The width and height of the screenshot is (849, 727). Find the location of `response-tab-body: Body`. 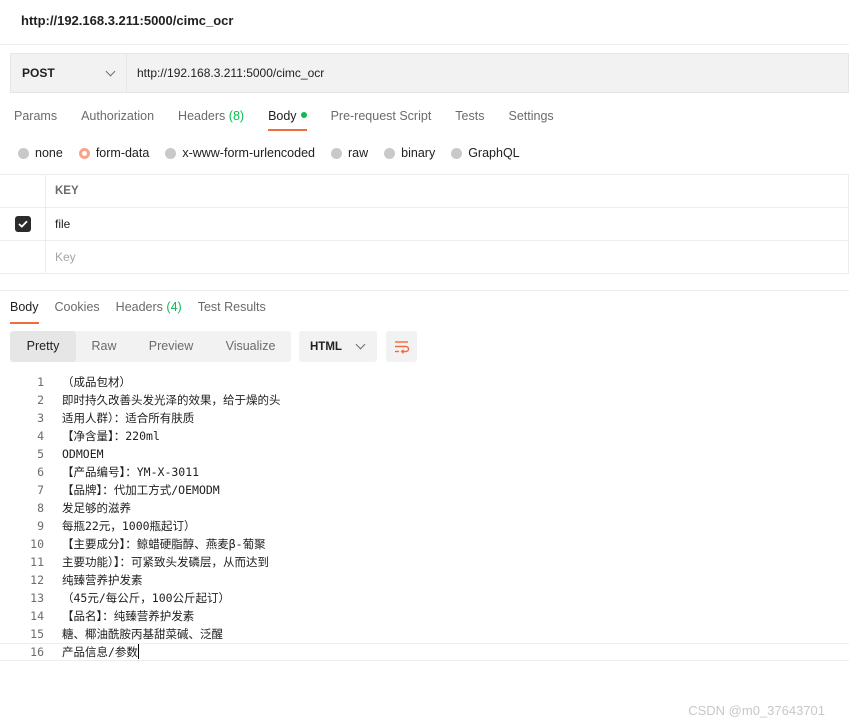

response-tab-body: Body is located at coordinates (24, 311).